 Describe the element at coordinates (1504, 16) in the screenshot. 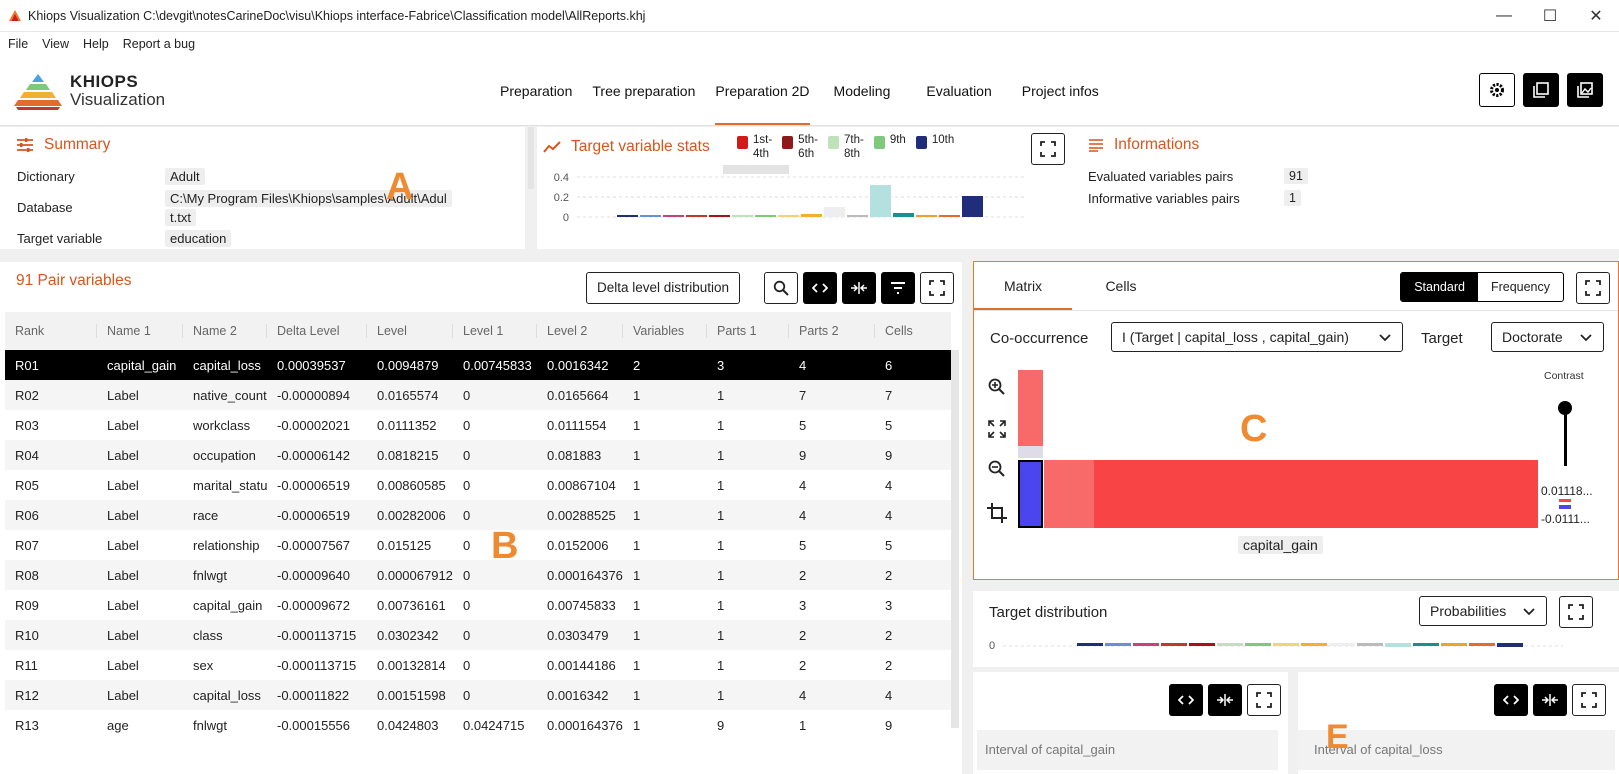

I see `minimize-button: —` at that location.